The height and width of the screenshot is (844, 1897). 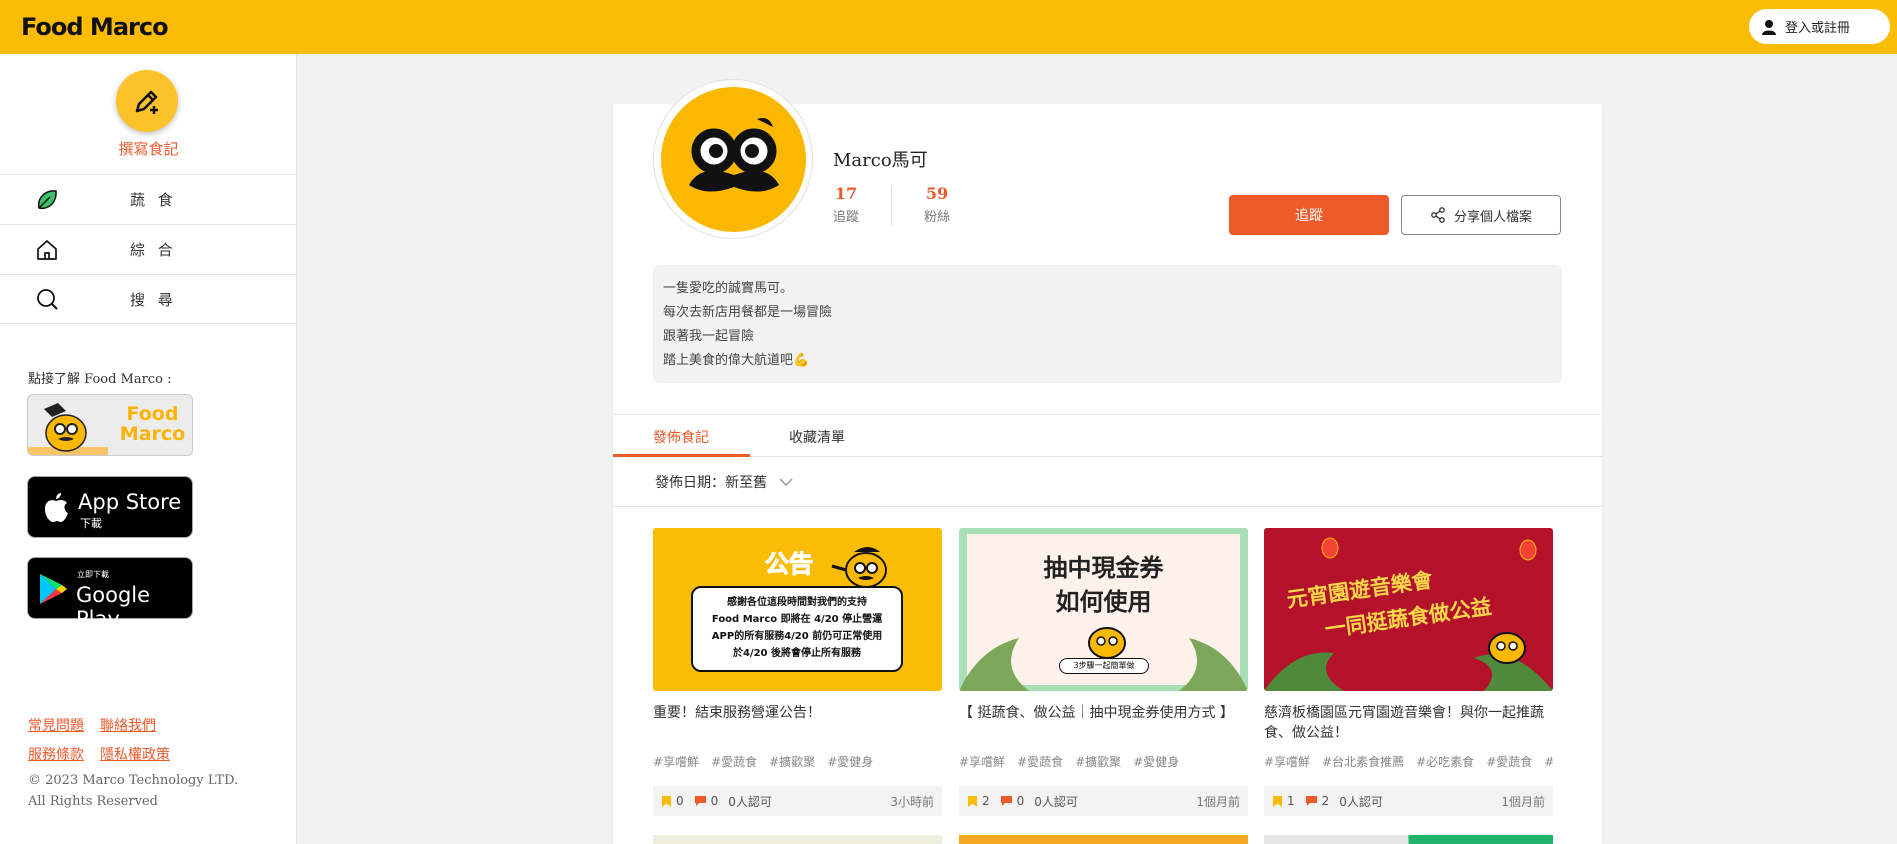 I want to click on avatar, so click(x=733, y=159).